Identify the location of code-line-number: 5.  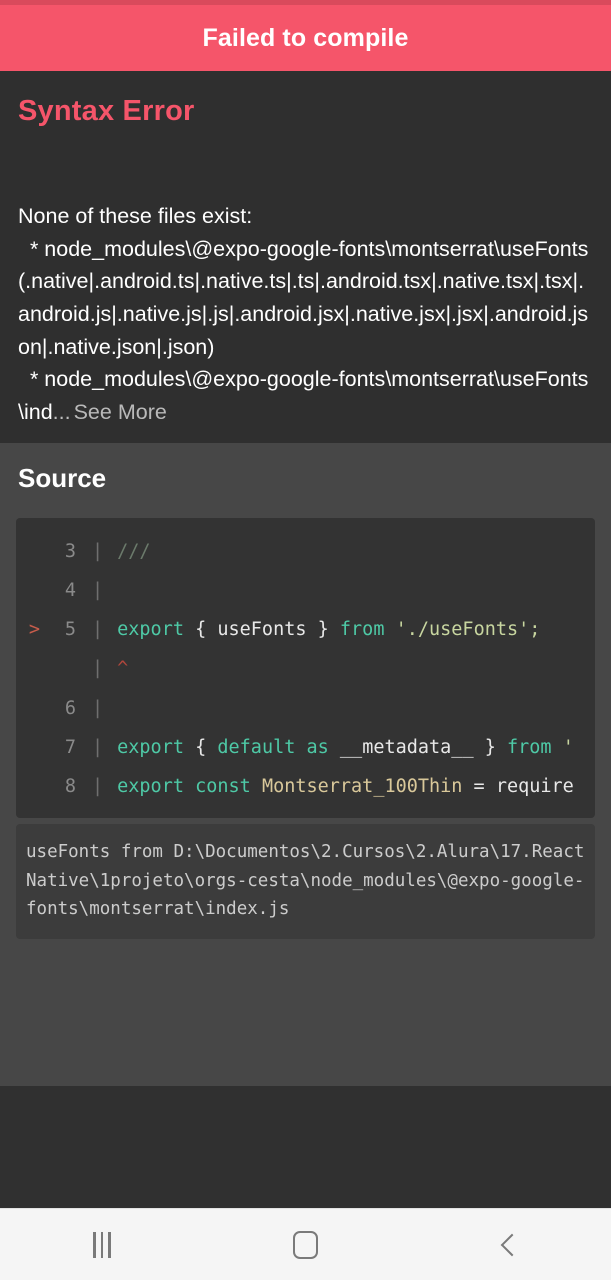
(70, 630).